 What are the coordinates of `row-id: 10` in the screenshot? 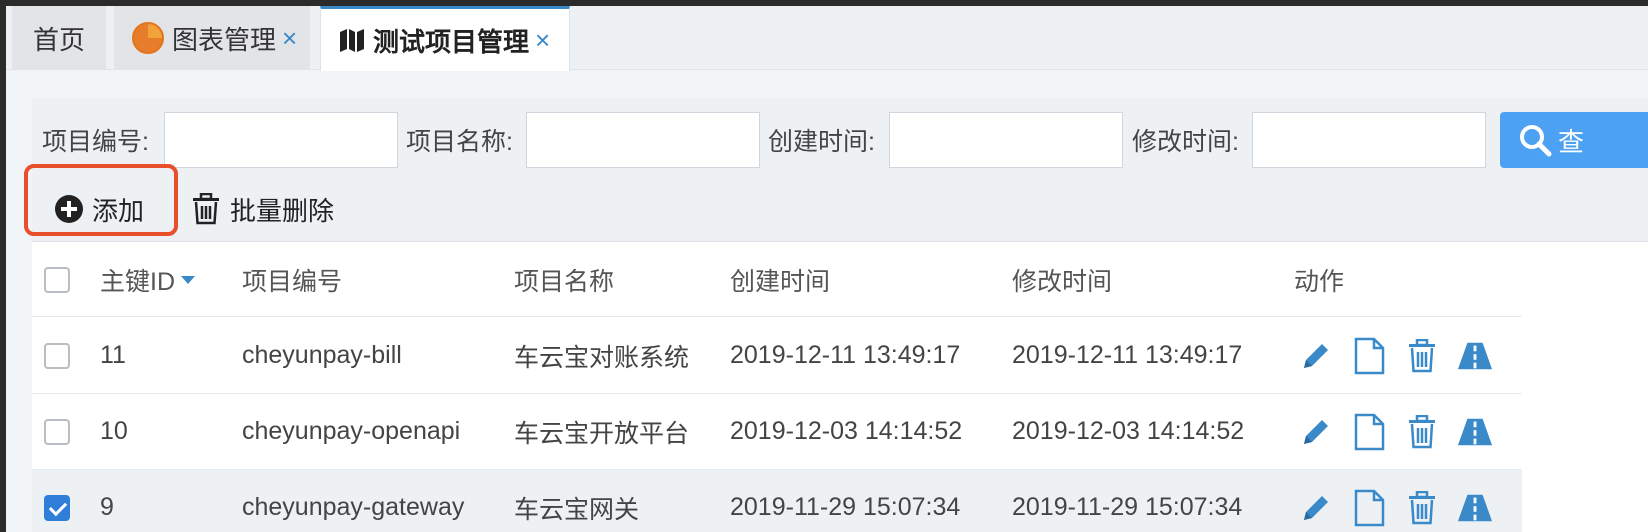 It's located at (114, 431).